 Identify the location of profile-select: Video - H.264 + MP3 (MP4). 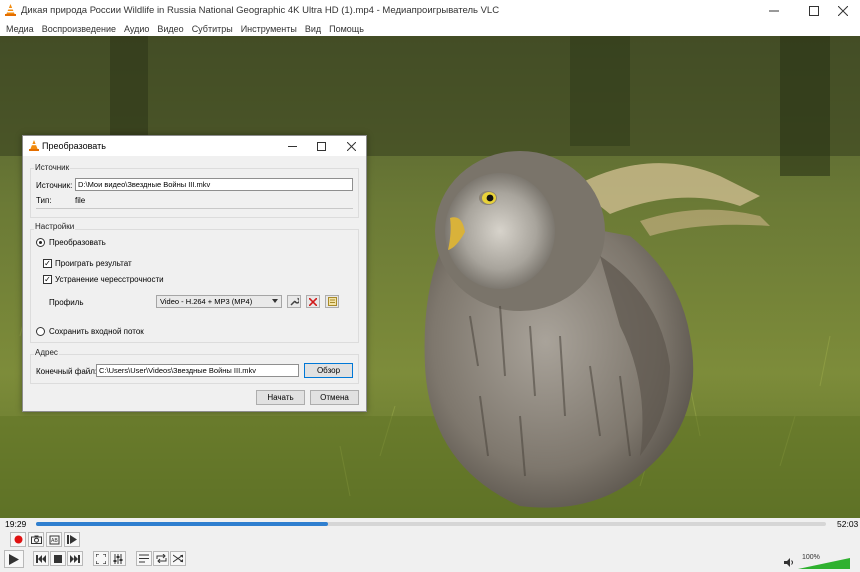
(219, 301).